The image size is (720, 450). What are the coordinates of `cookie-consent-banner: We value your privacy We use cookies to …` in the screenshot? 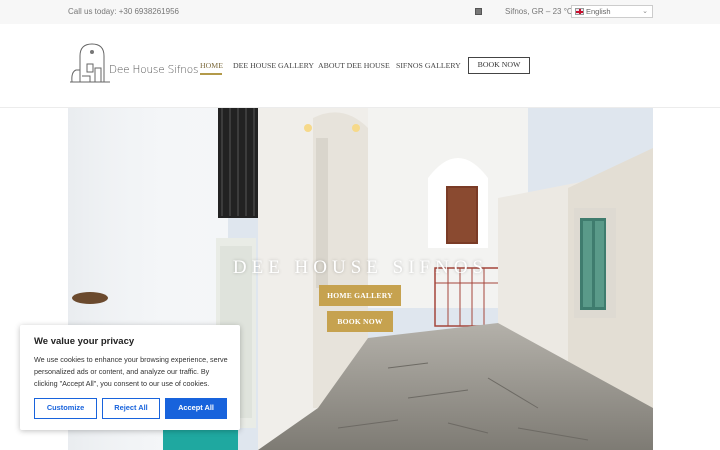 It's located at (130, 377).